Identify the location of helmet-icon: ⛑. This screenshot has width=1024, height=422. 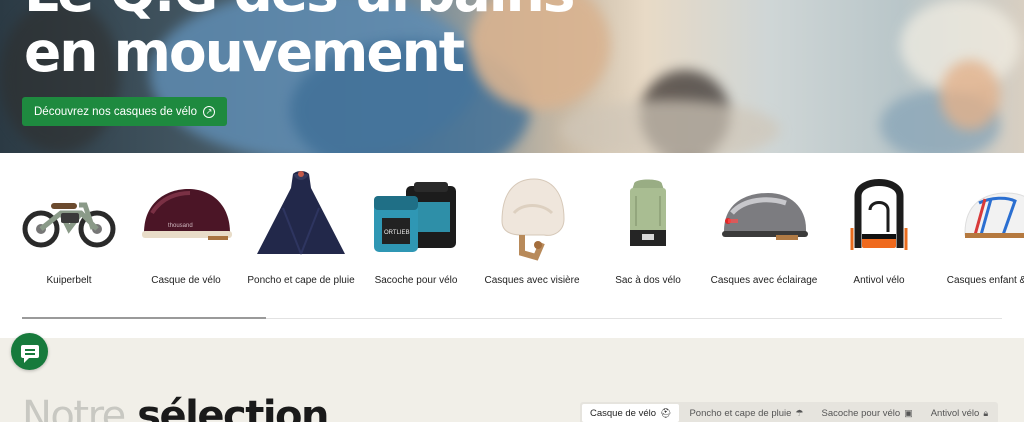
(666, 412).